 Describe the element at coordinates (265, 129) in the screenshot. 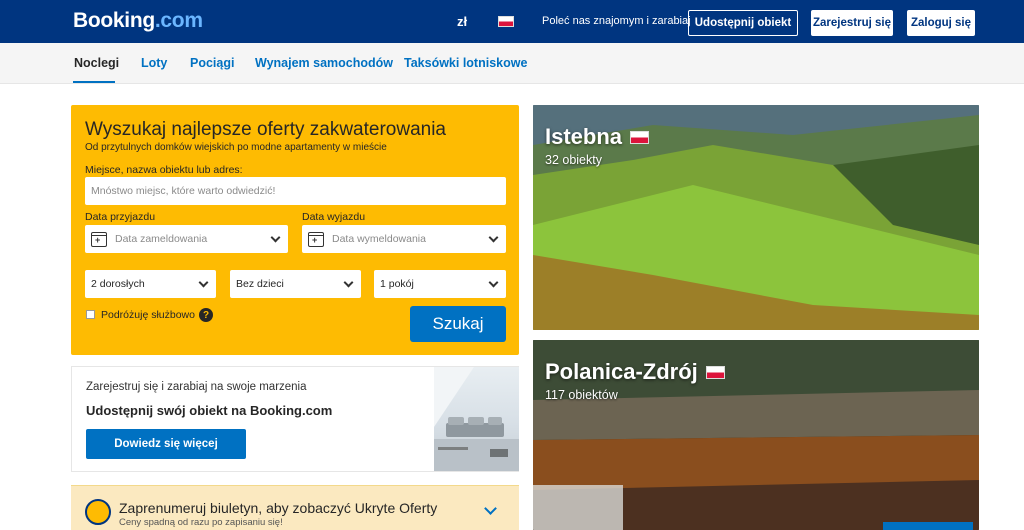

I see `search-title: Wyszukaj najlepsze oferty zakwaterowania` at that location.